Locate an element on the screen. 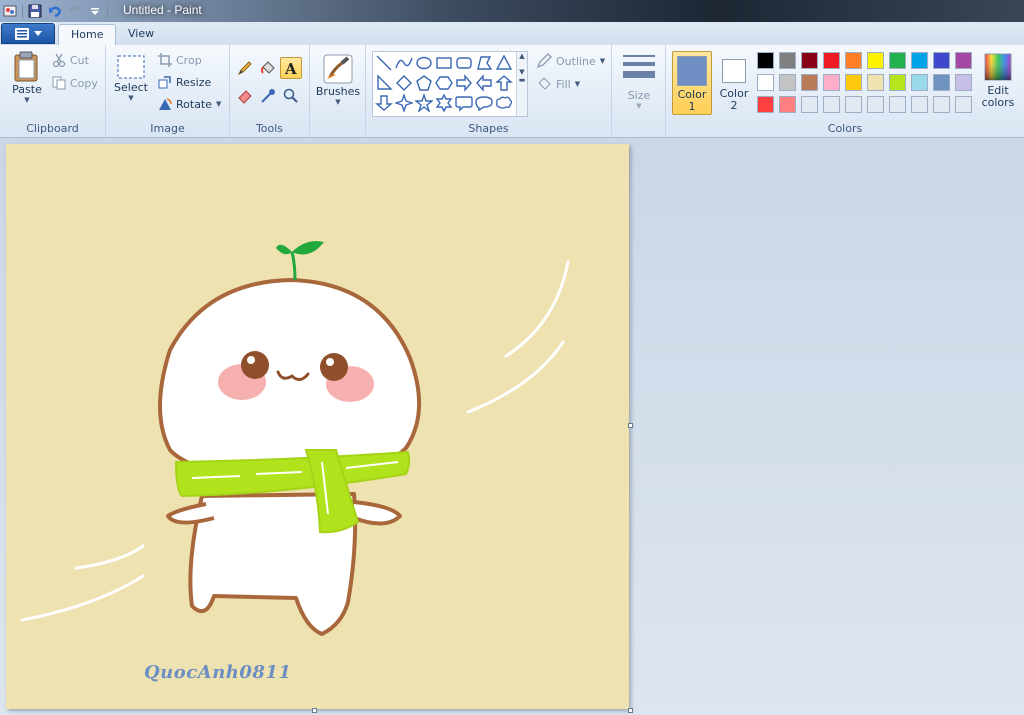  magnifier-tool is located at coordinates (291, 96).